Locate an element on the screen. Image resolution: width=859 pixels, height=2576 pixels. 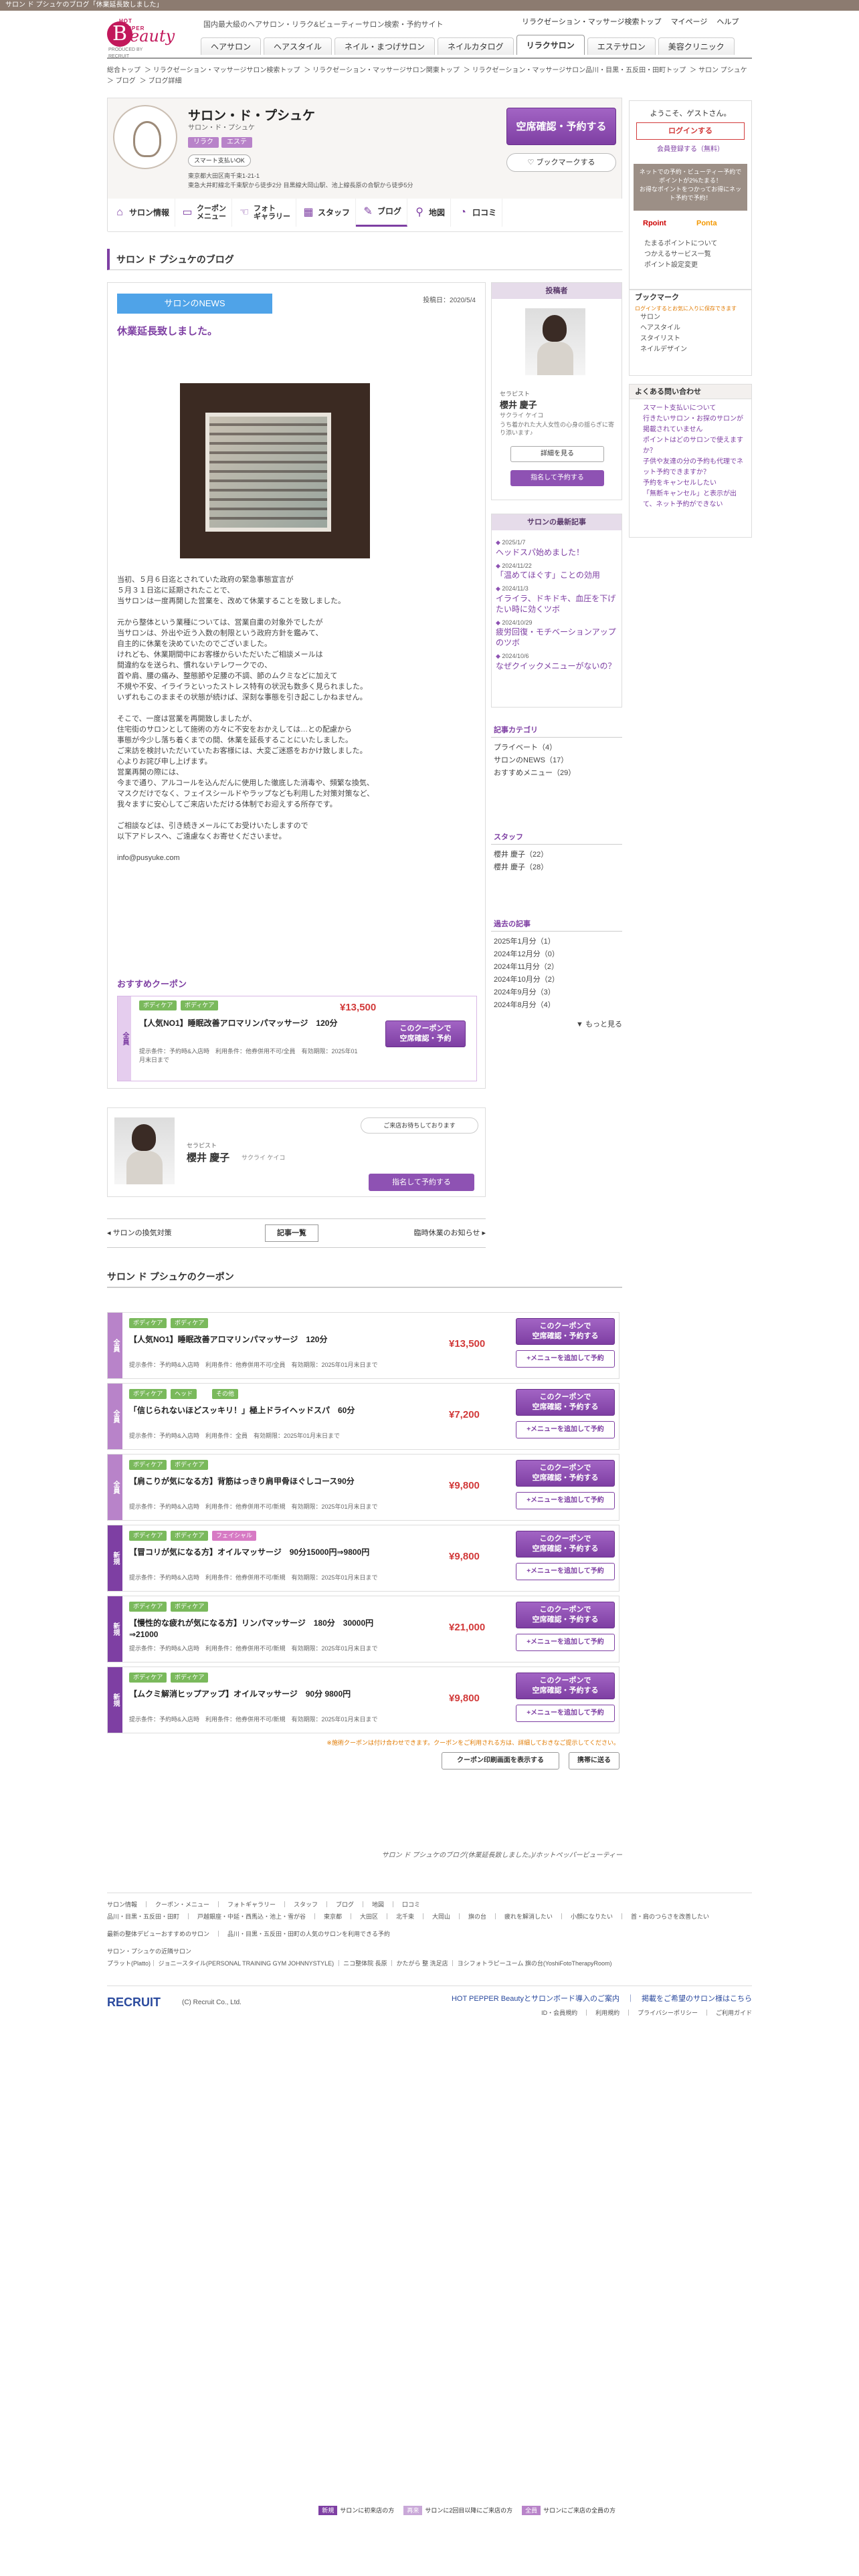
tab-reviews: ◔ 口コミ is located at coordinates (477, 213).